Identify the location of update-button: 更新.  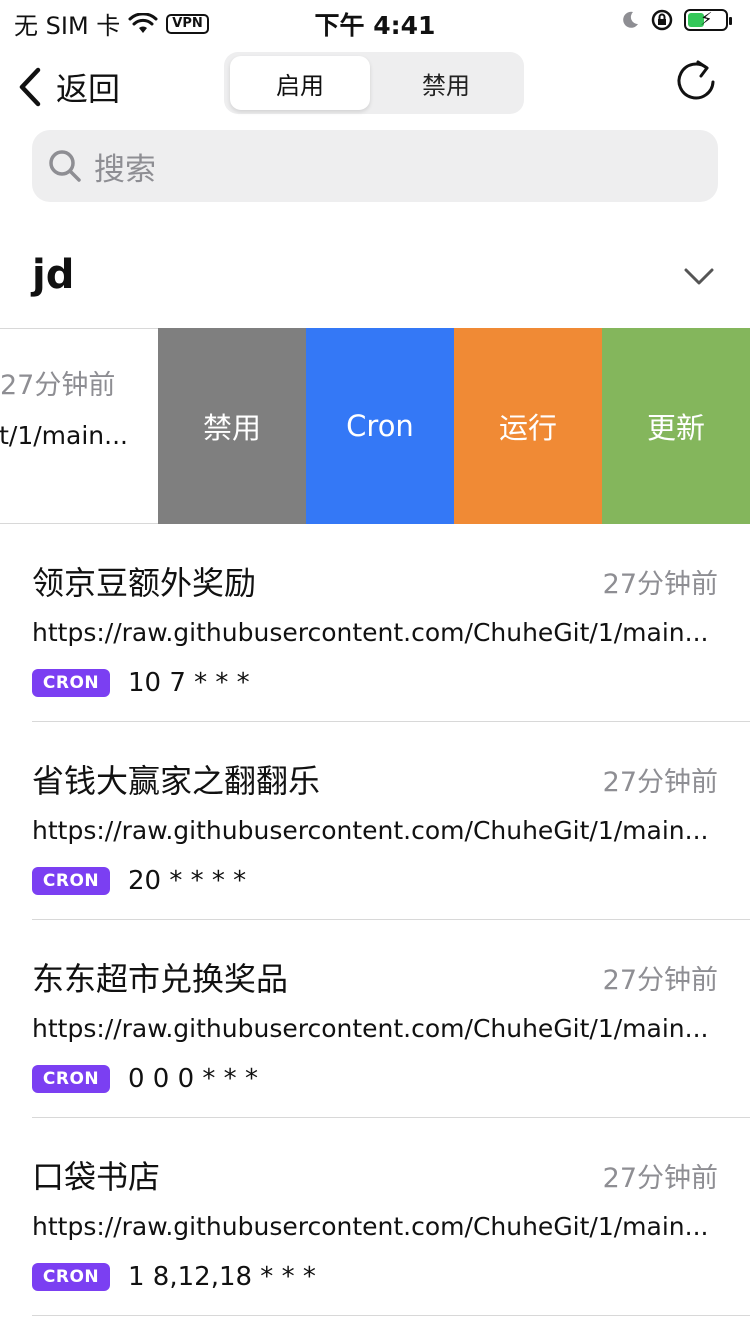
(676, 426).